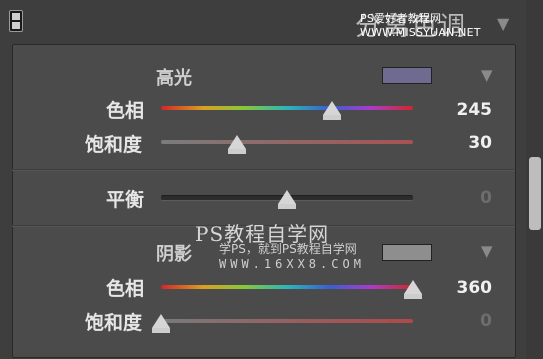 This screenshot has width=543, height=359. Describe the element at coordinates (125, 289) in the screenshot. I see `shadows-hue-label: 色相` at that location.